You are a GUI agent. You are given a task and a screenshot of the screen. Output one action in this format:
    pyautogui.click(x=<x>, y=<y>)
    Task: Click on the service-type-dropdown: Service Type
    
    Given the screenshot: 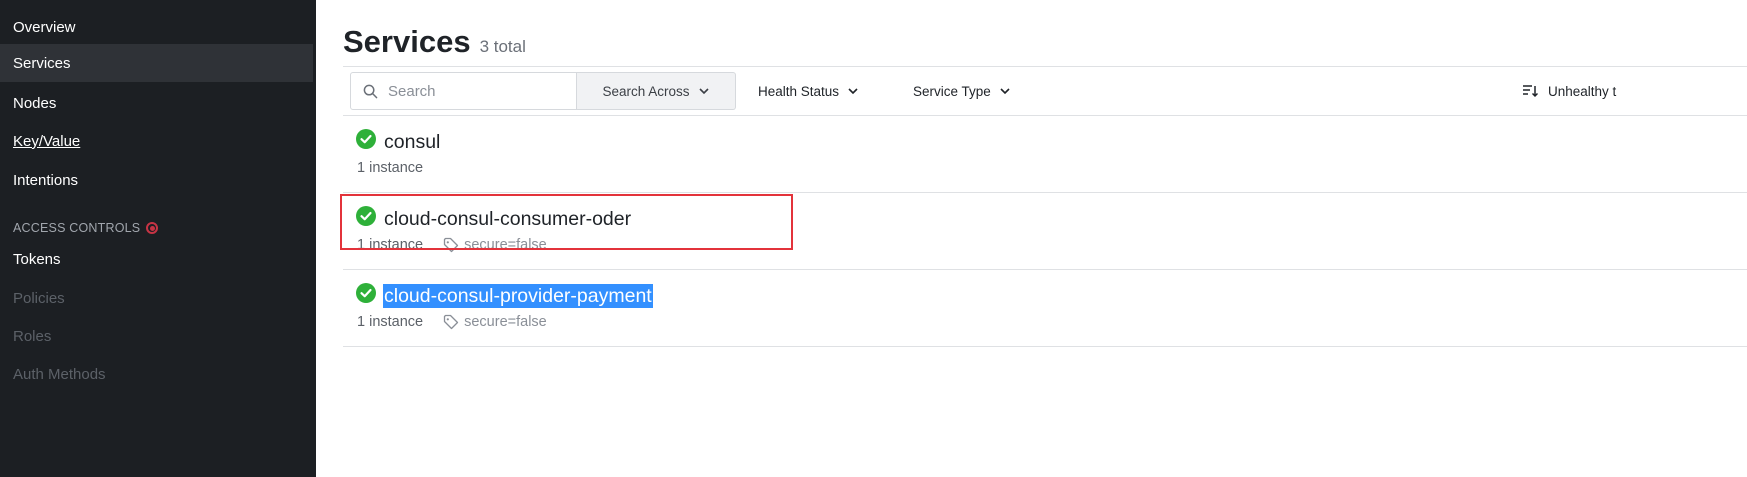 What is the action you would take?
    pyautogui.click(x=962, y=91)
    